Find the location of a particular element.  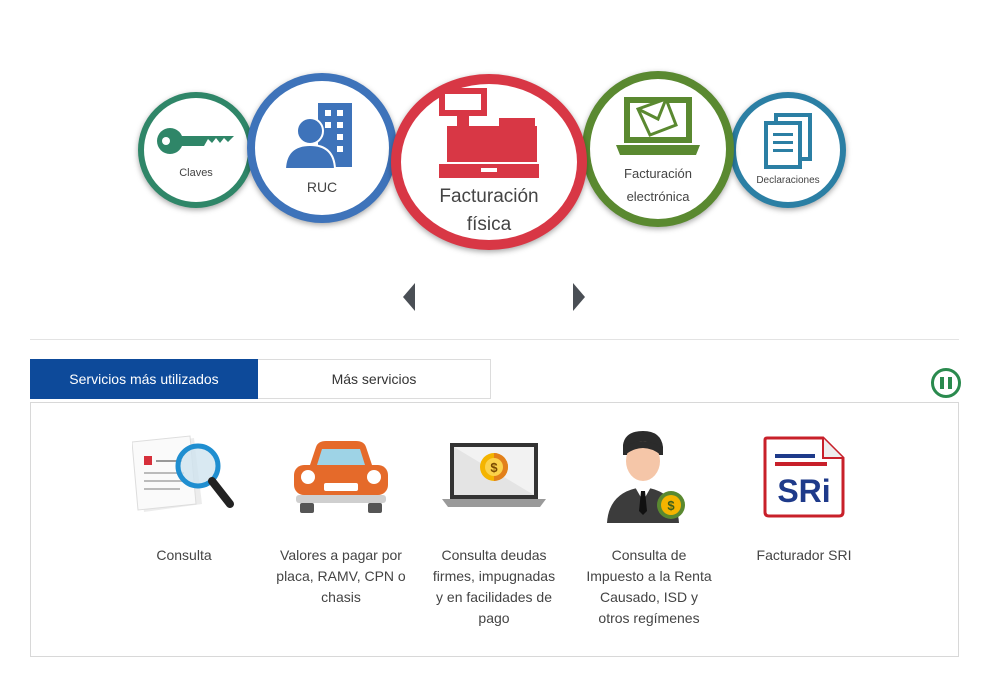

carousel-item-claves: Claves is located at coordinates (196, 150).